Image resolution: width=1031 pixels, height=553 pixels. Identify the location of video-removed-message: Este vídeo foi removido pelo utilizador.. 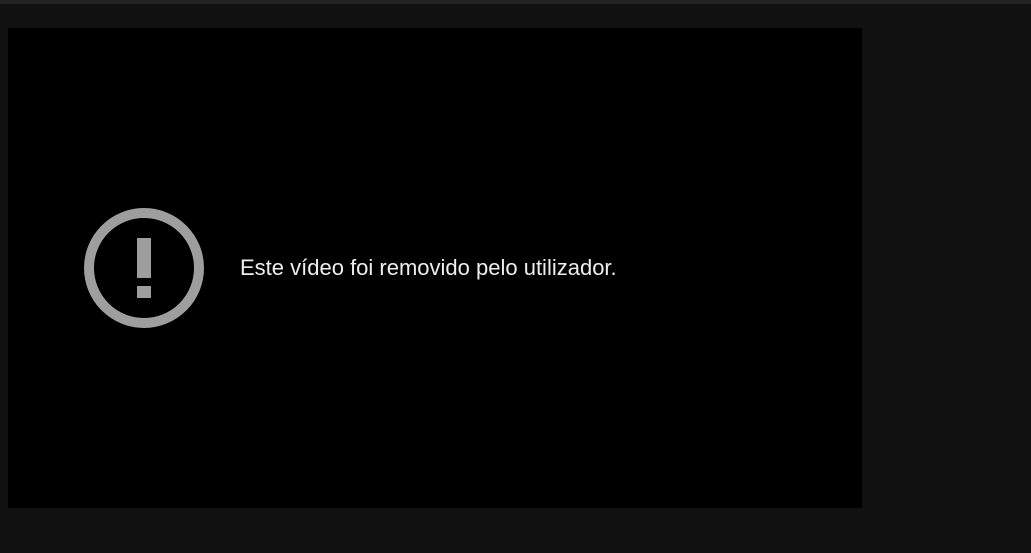
(428, 267).